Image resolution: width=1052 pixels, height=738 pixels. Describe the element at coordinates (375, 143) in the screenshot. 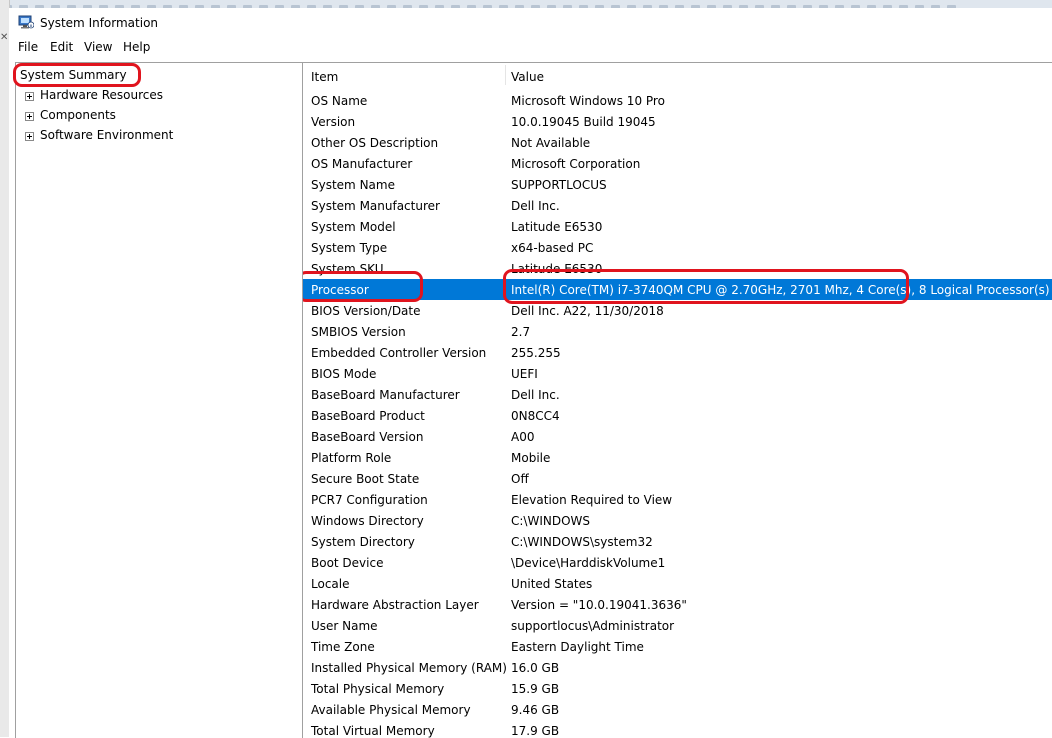

I see `row-item: Other OS Description` at that location.